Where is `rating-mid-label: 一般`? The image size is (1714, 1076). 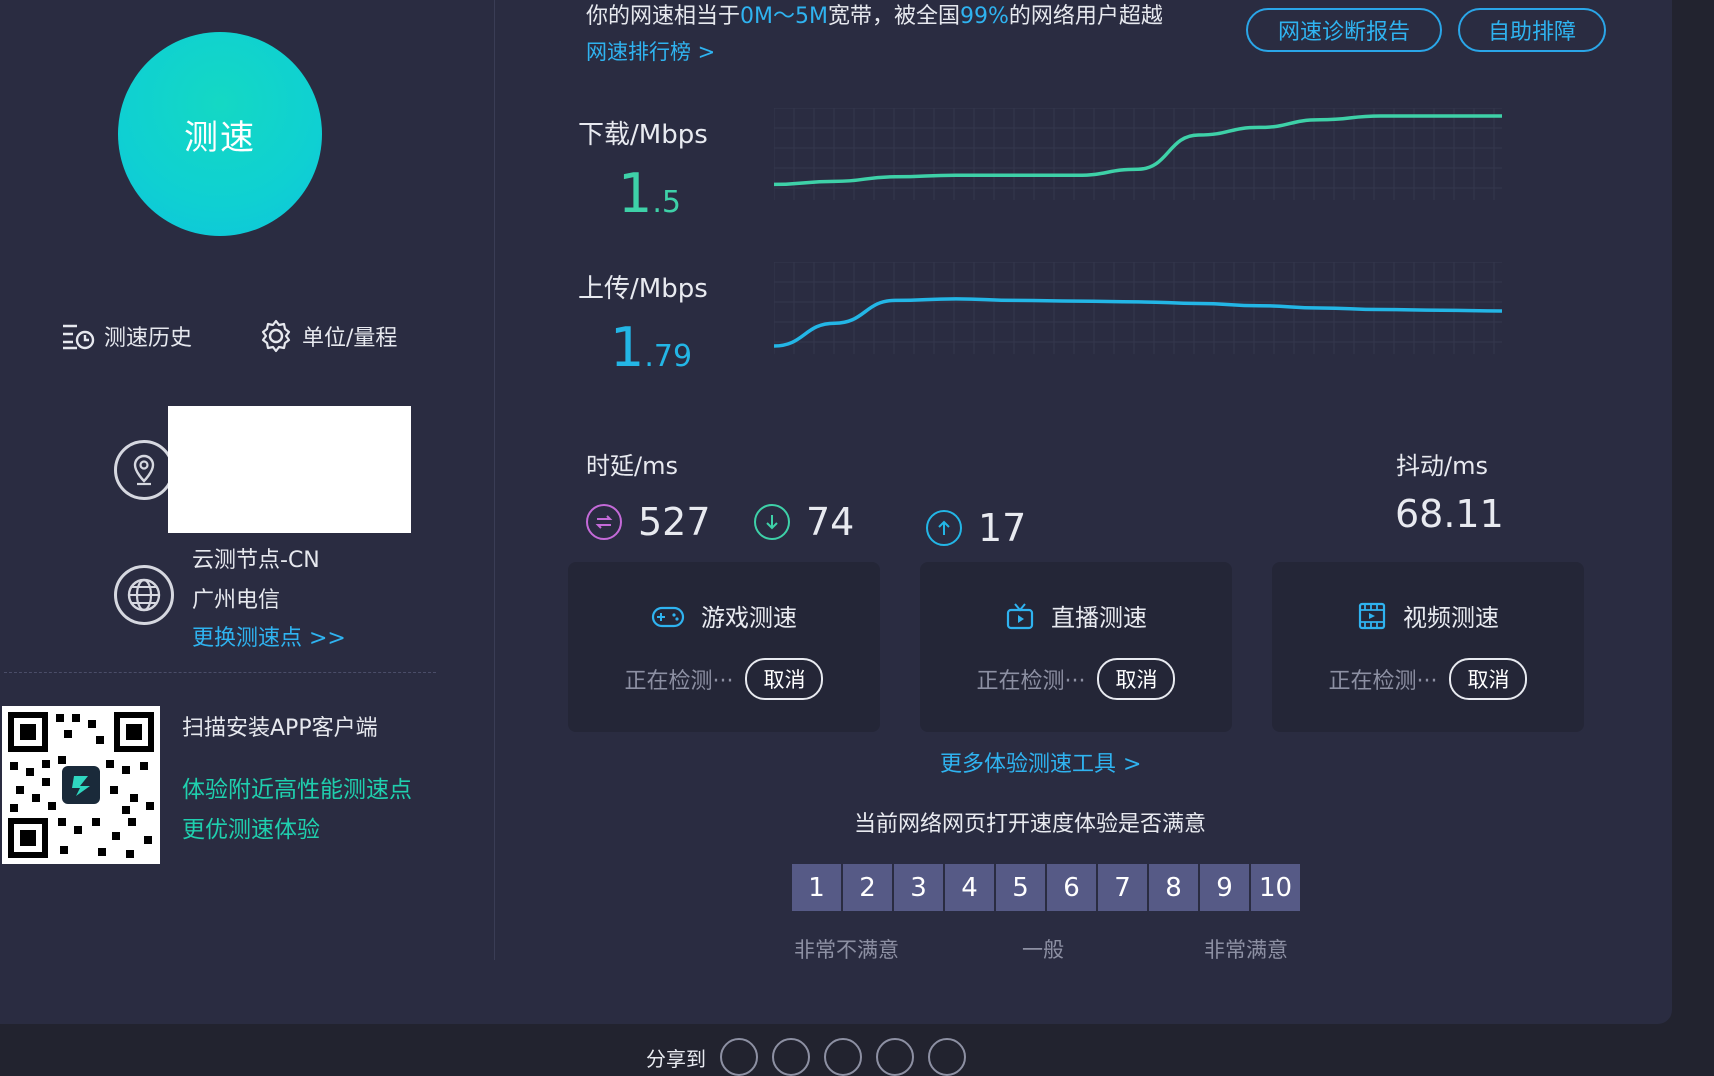
rating-mid-label: 一般 is located at coordinates (1043, 950).